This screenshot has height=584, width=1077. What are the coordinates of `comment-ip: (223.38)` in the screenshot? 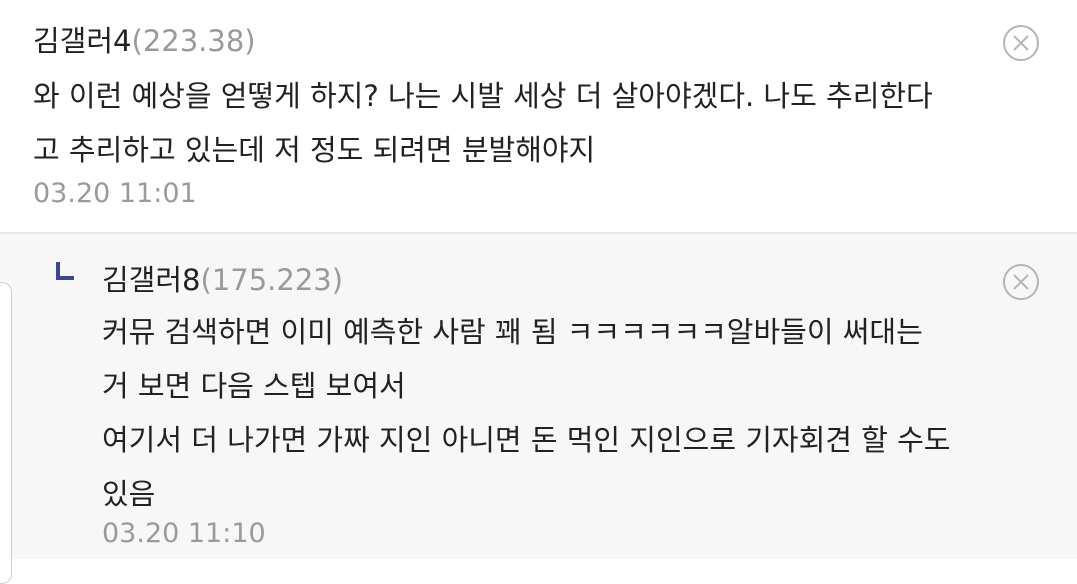 It's located at (193, 41).